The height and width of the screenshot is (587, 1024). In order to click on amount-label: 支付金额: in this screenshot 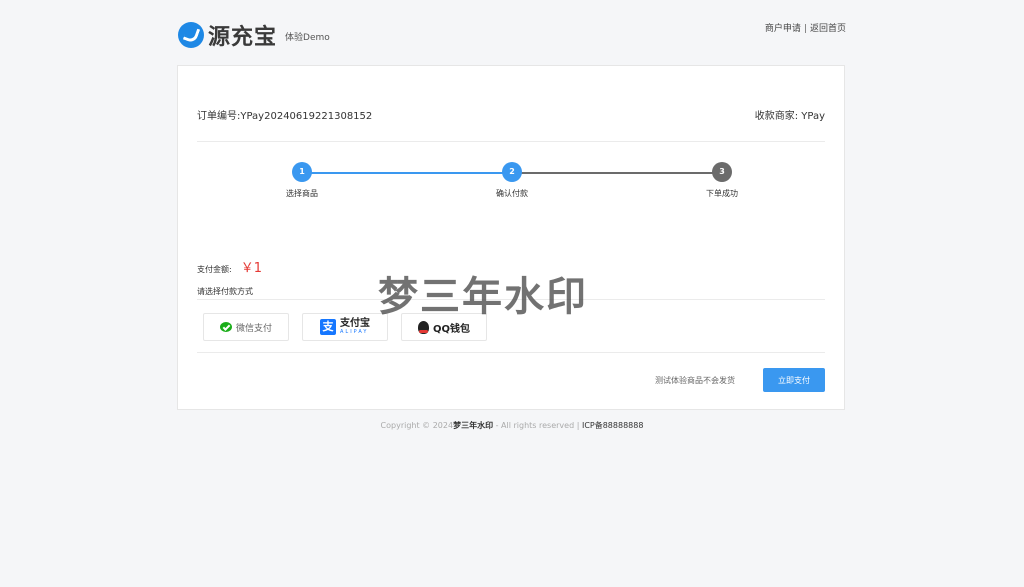, I will do `click(214, 269)`.